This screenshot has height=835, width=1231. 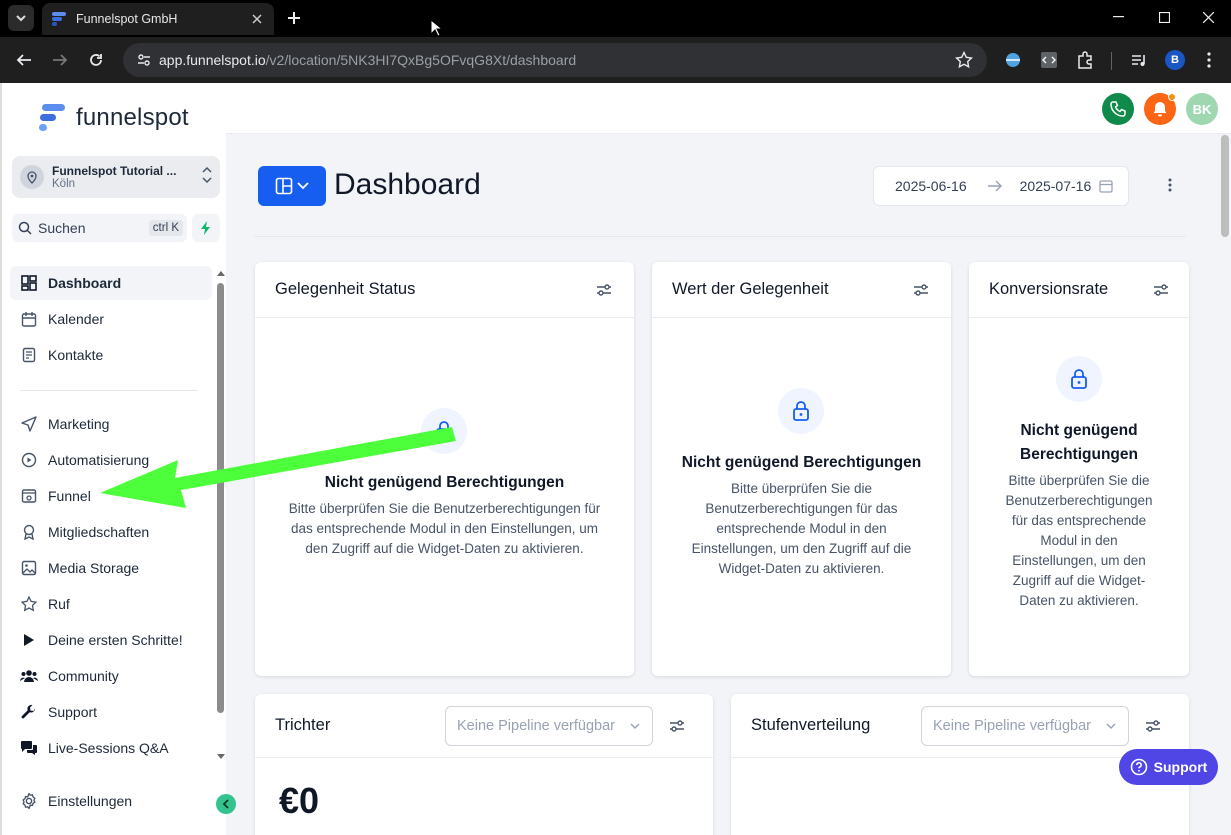 I want to click on browser-tab-strip: Funnelspot GmbH, so click(x=615, y=18).